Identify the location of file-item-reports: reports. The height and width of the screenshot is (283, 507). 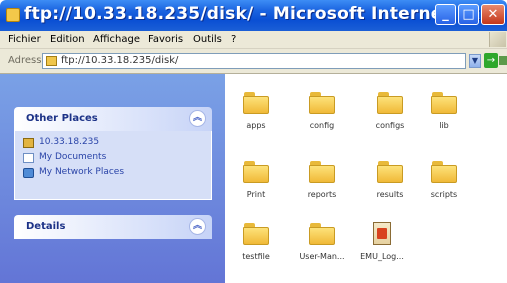
(322, 180).